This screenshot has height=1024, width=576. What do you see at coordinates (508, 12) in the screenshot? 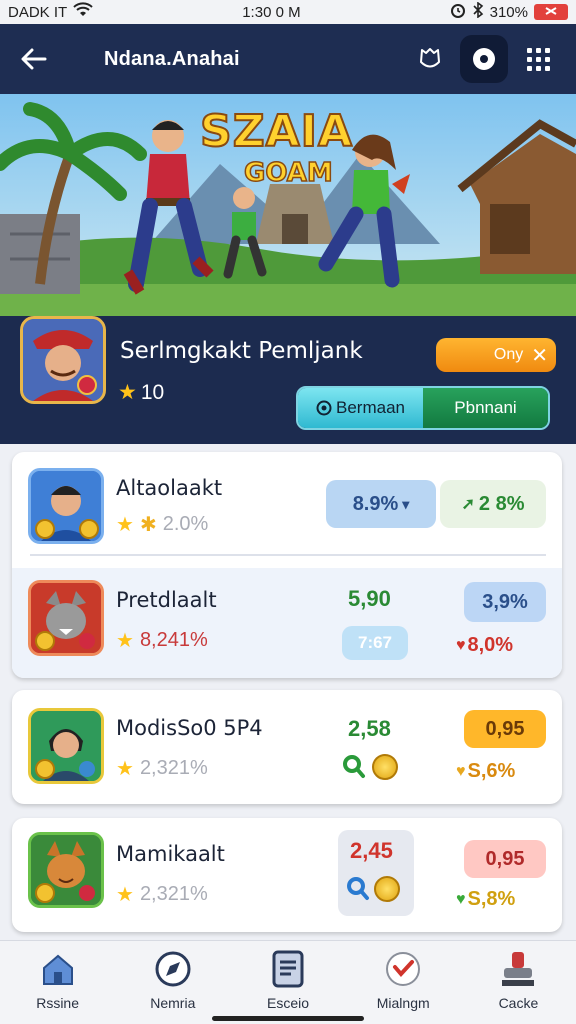
I see `battery-level: 310%` at bounding box center [508, 12].